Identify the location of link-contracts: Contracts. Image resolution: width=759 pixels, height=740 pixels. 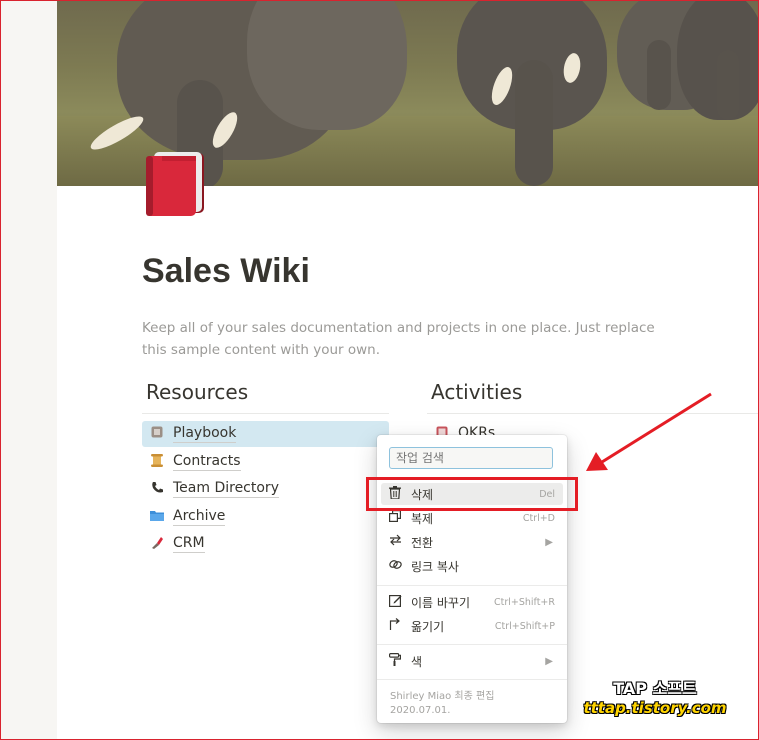
(265, 462).